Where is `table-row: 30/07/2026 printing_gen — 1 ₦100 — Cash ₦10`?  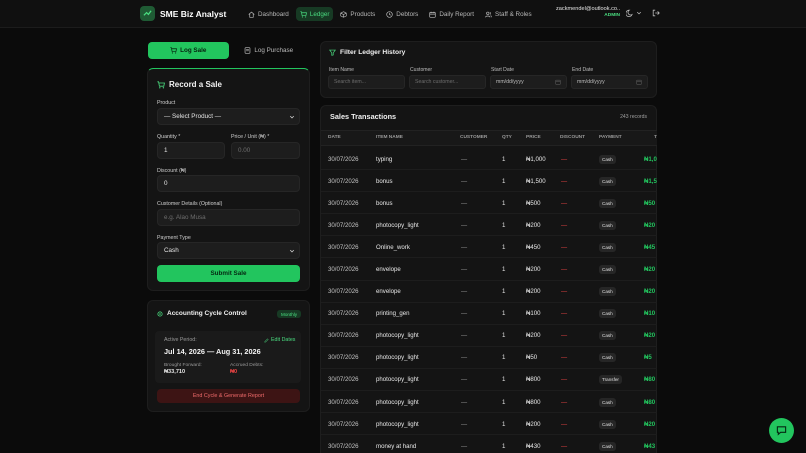
table-row: 30/07/2026 printing_gen — 1 ₦100 — Cash ₦10 is located at coordinates (489, 314).